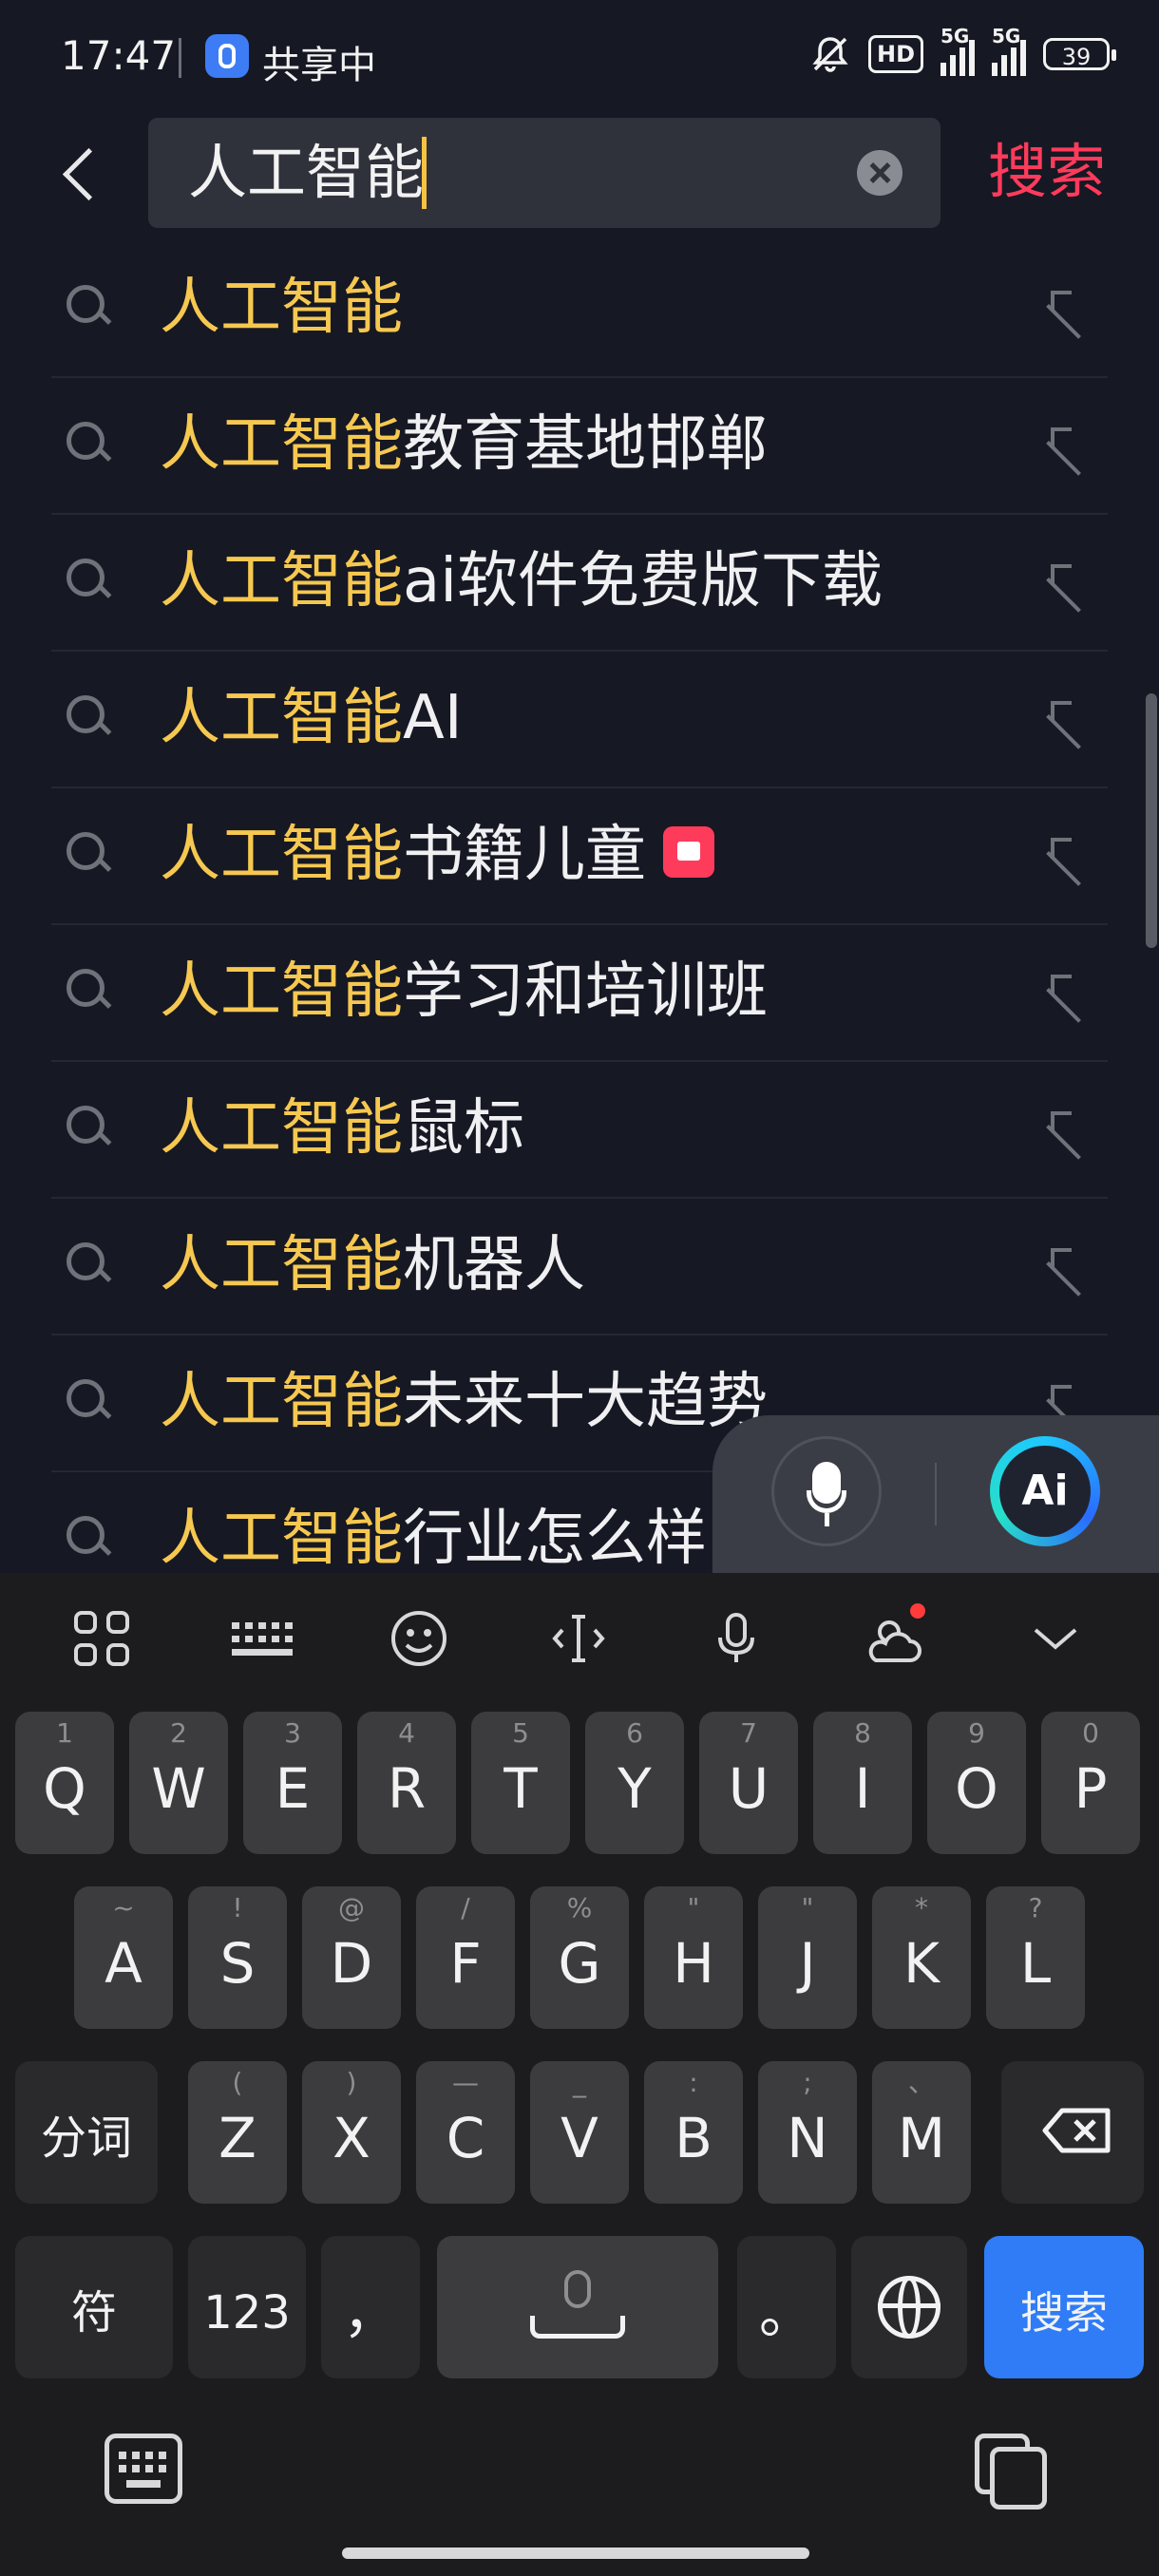 The image size is (1159, 2576). What do you see at coordinates (247, 2312) in the screenshot?
I see `key-label: 123` at bounding box center [247, 2312].